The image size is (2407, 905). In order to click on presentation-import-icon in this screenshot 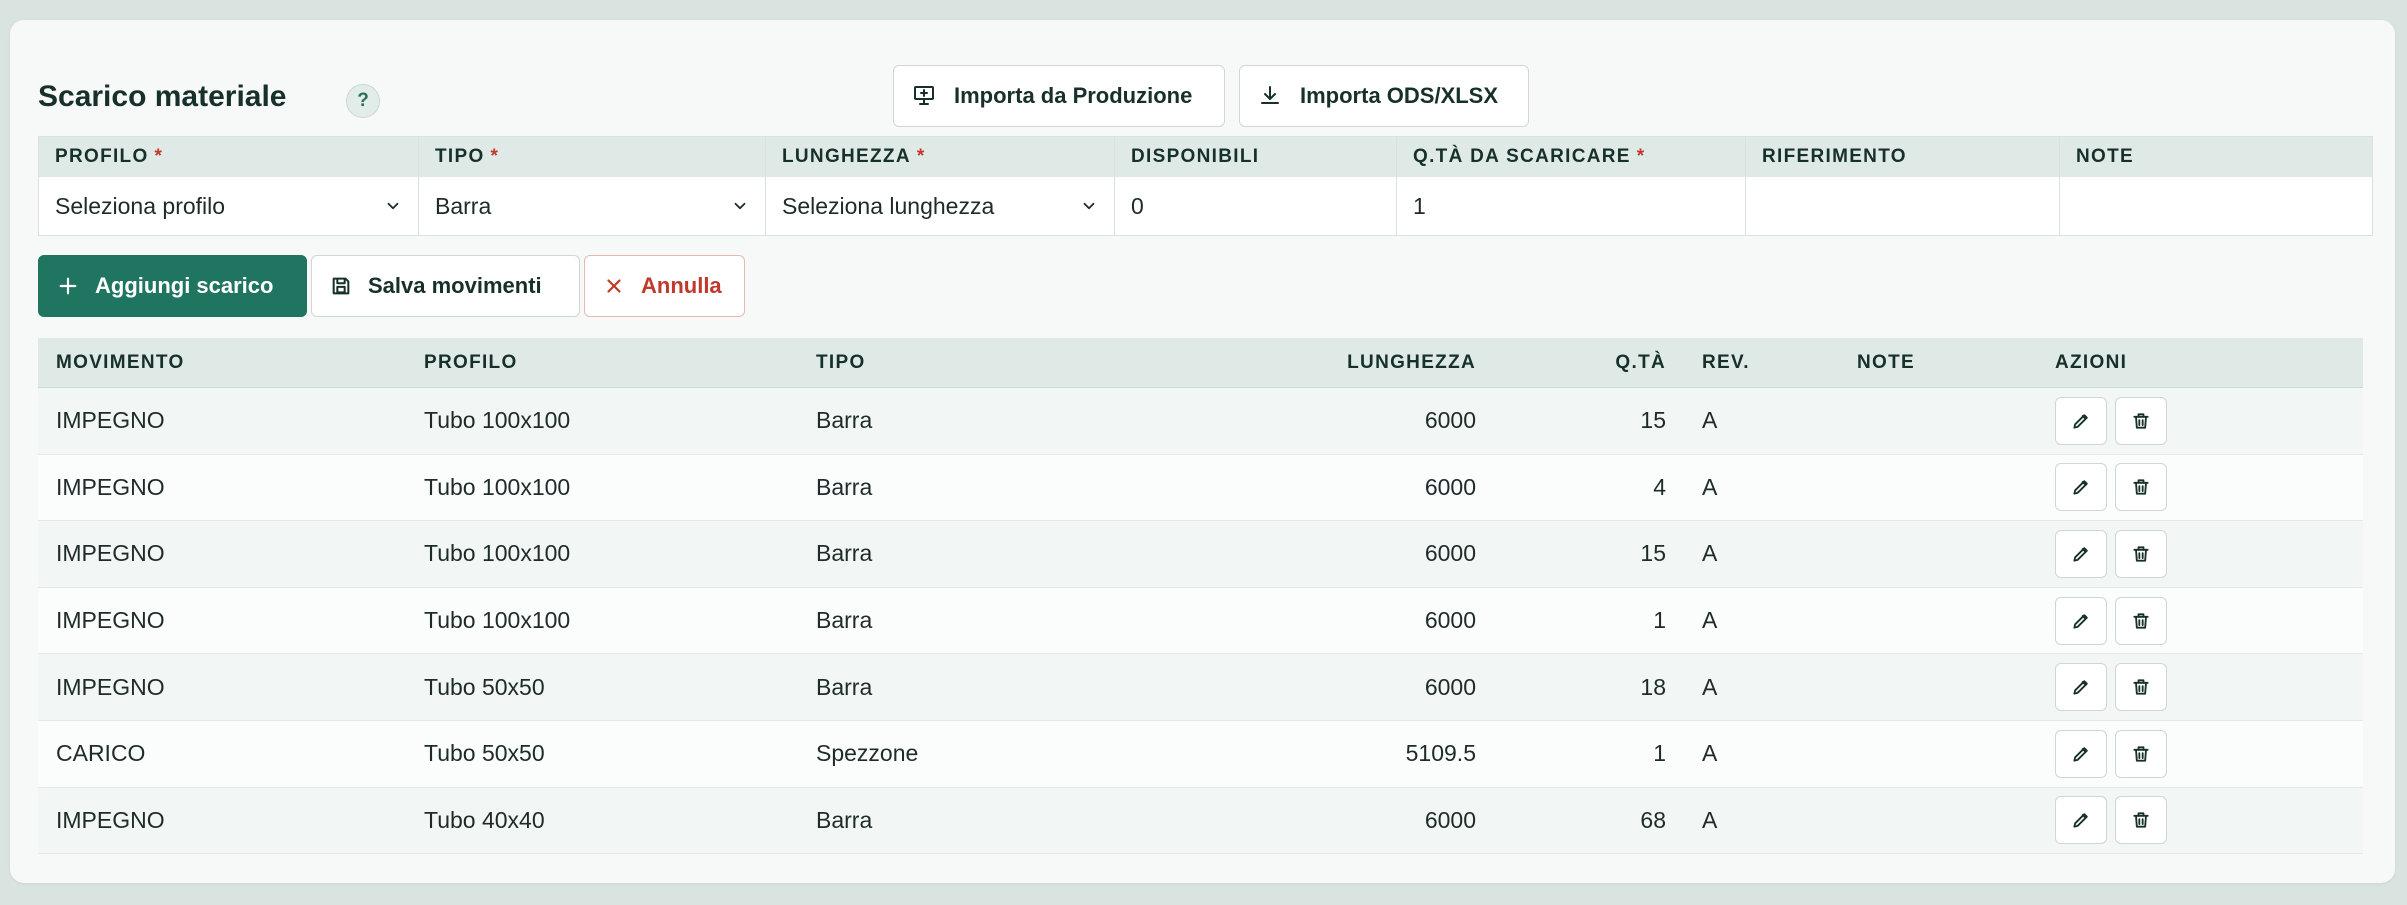, I will do `click(924, 95)`.